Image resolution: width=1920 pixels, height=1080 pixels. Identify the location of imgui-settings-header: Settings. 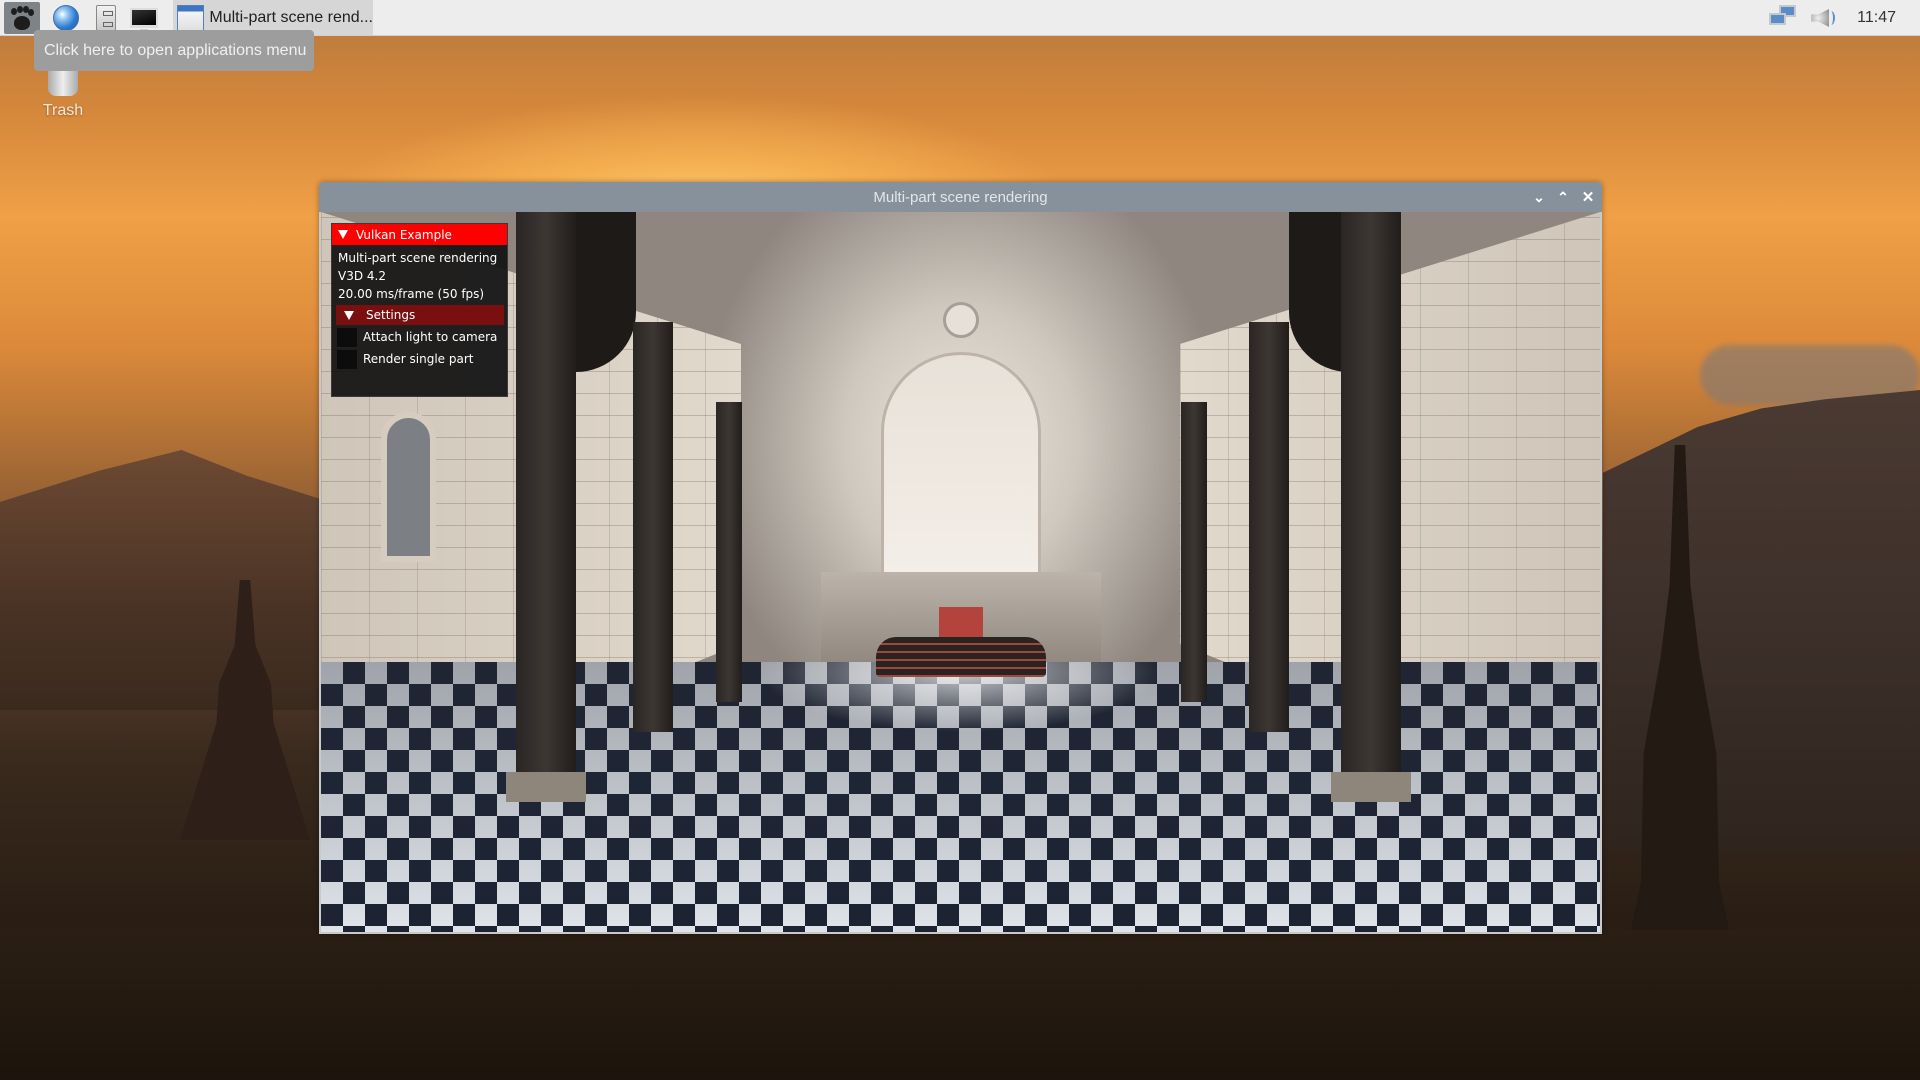
(420, 315).